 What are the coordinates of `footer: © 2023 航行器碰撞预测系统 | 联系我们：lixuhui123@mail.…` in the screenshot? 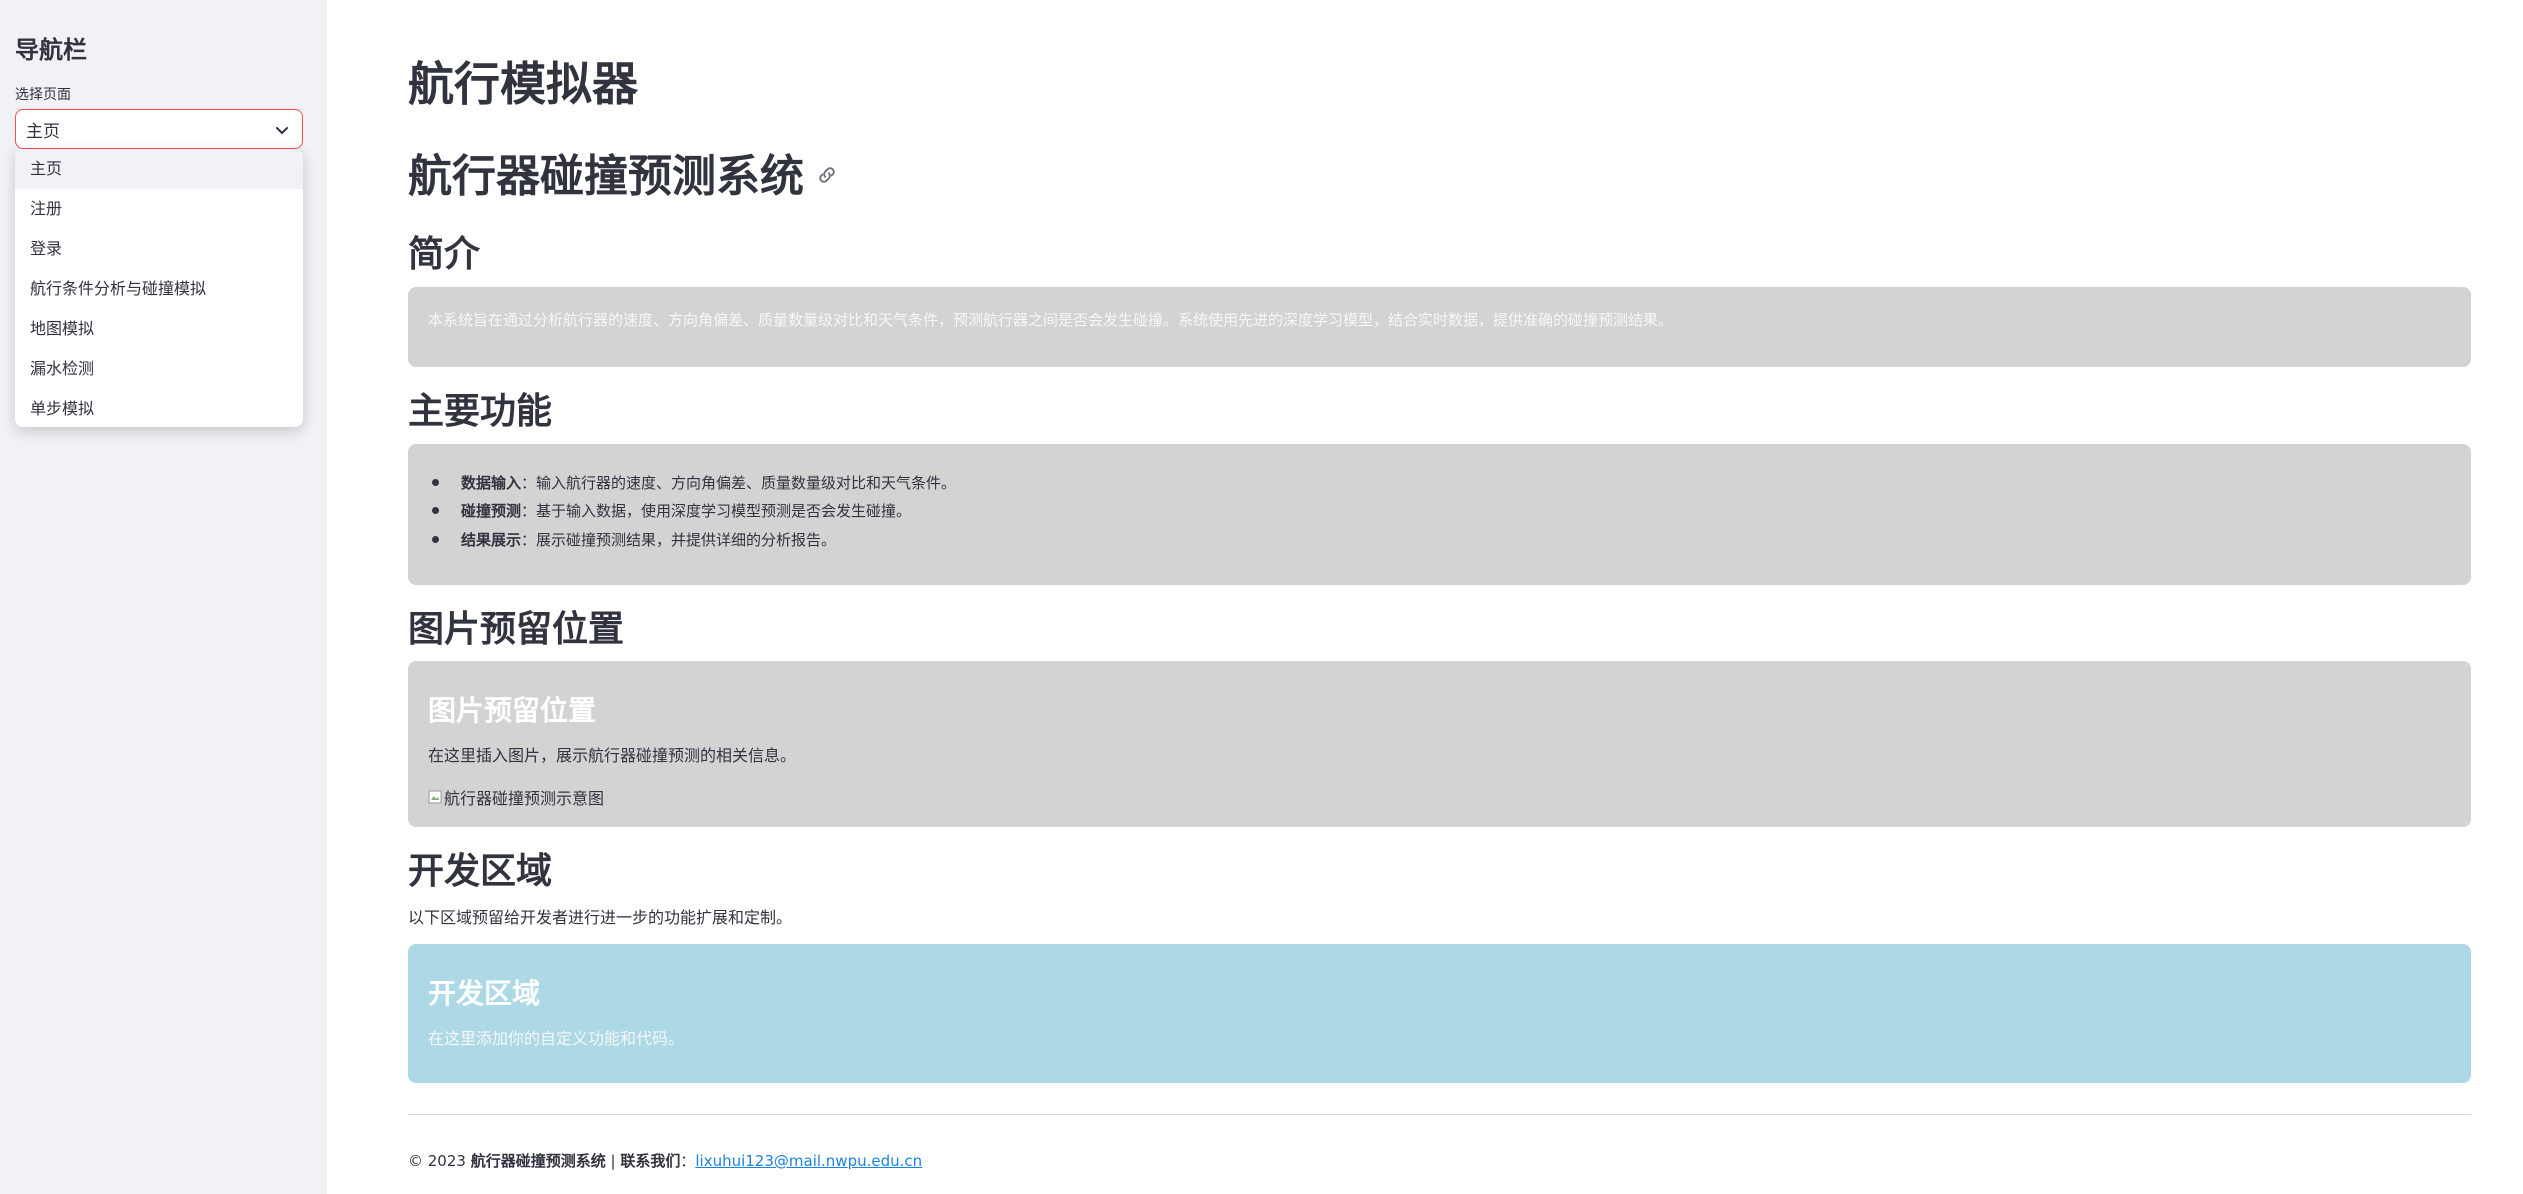 It's located at (665, 1160).